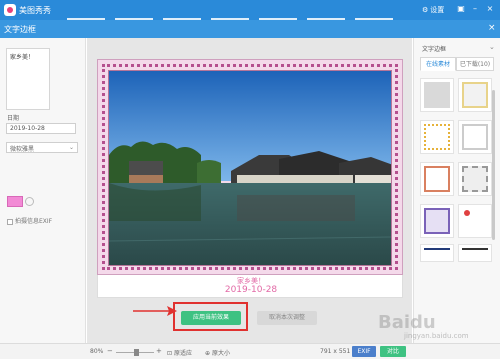 This screenshot has height=359, width=500. Describe the element at coordinates (490, 9) in the screenshot. I see `close-icon: ×` at that location.